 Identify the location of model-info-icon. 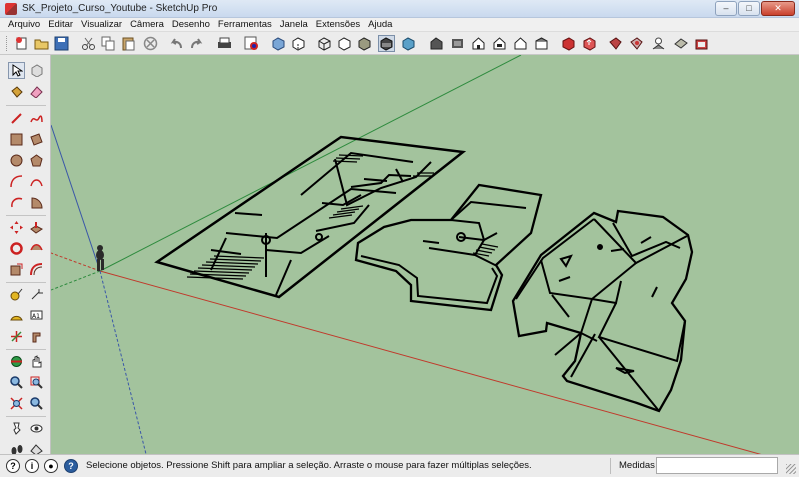
(251, 43).